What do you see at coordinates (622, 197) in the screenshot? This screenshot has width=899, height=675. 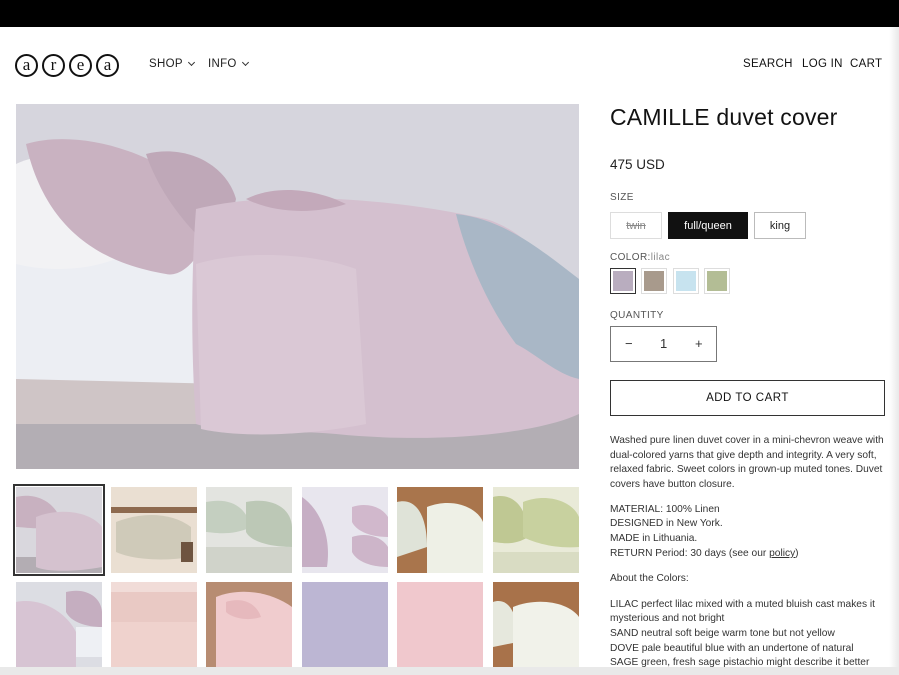 I see `size-label: SIZE` at bounding box center [622, 197].